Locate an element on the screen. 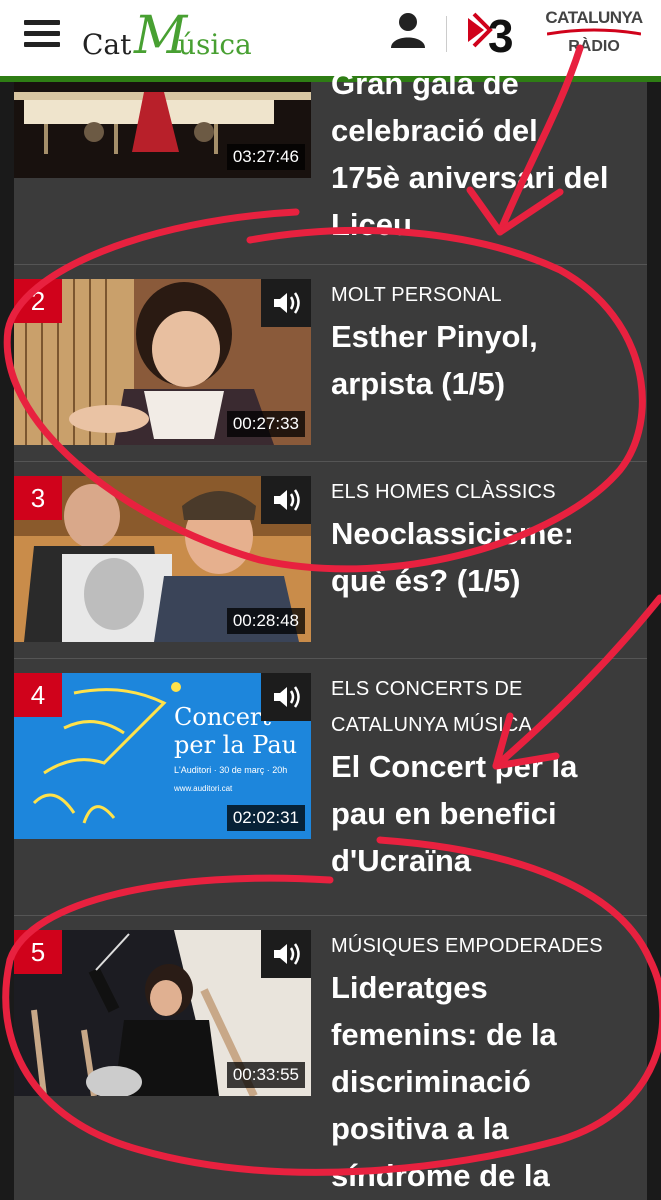  item-kicker: ELS CONCERTS DE CATALUNYA MÚSICA is located at coordinates (481, 707).